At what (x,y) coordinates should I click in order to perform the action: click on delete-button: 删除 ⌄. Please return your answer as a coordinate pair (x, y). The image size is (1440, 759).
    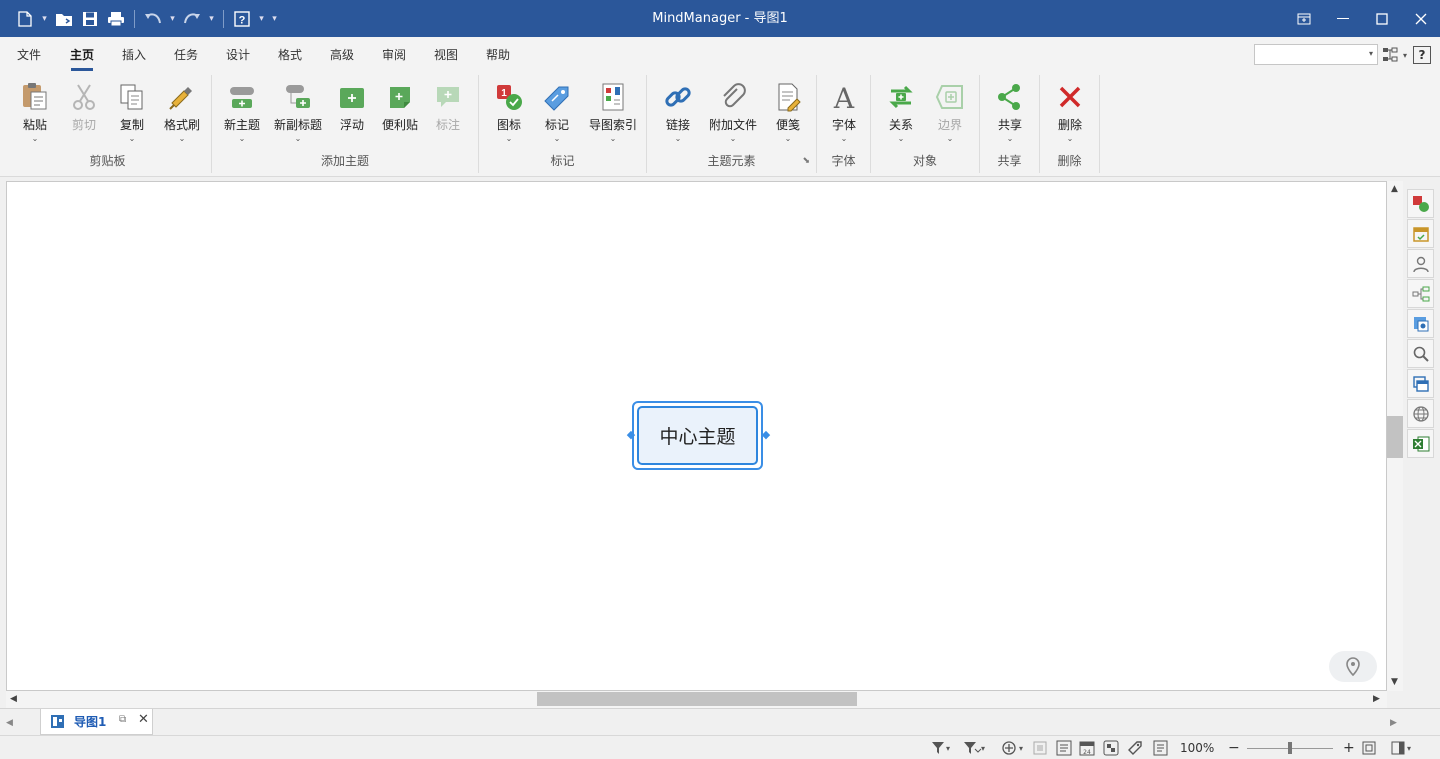
    Looking at the image, I should click on (1070, 113).